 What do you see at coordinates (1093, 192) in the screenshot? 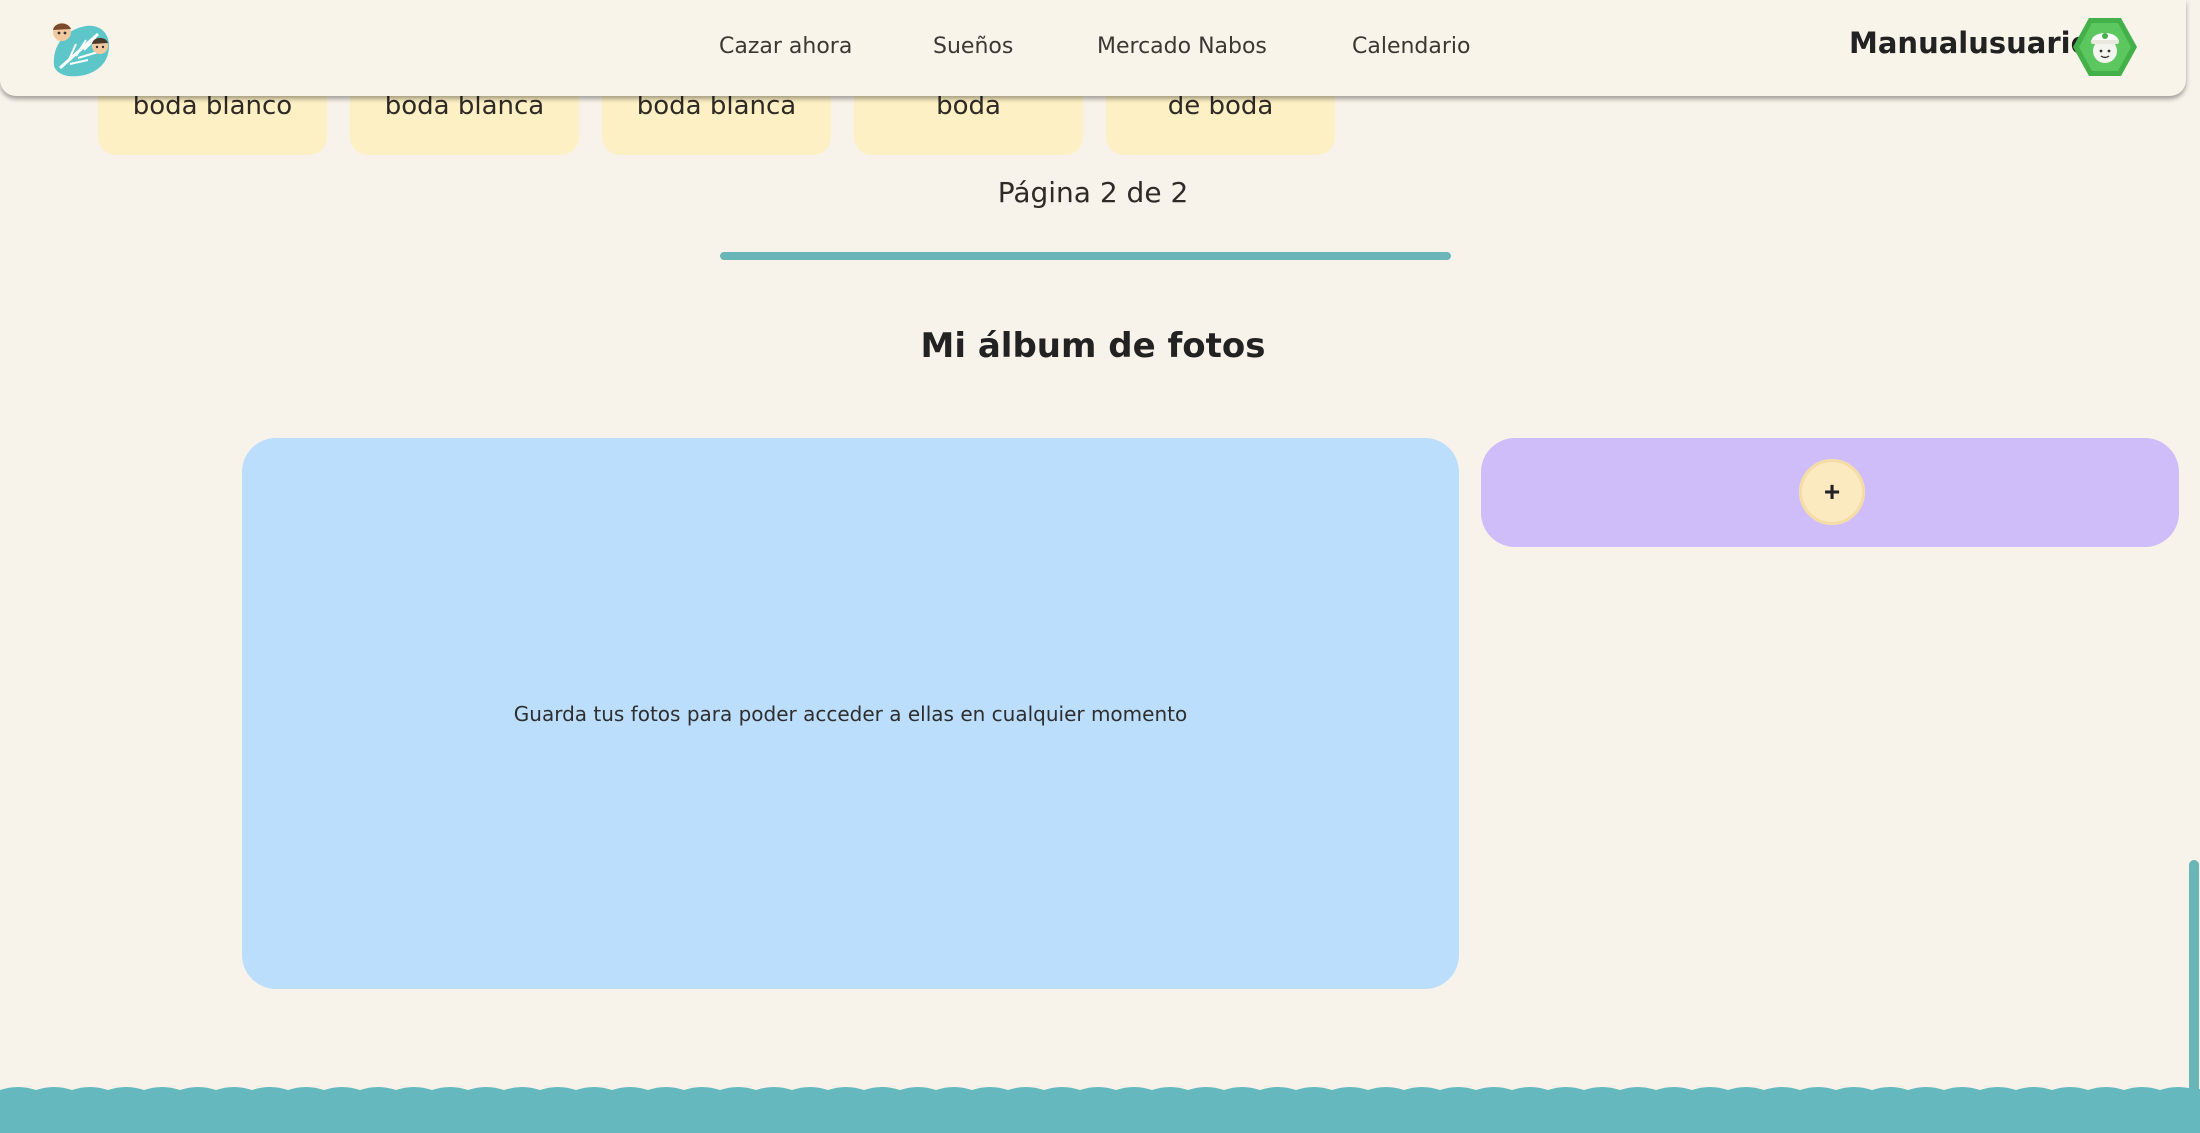
I see `pagination-text: Página 2 de 2` at bounding box center [1093, 192].